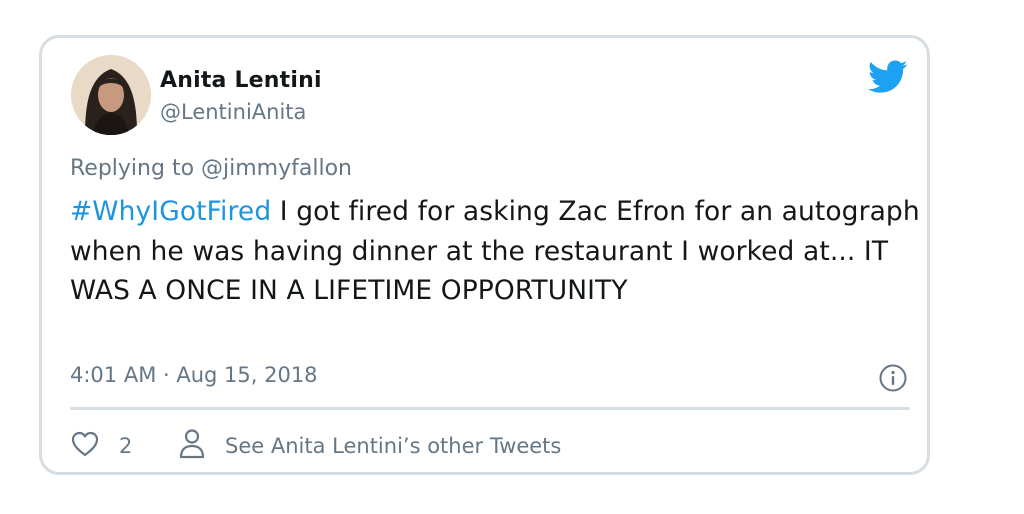  I want to click on author-name: Anita Lentini, so click(241, 80).